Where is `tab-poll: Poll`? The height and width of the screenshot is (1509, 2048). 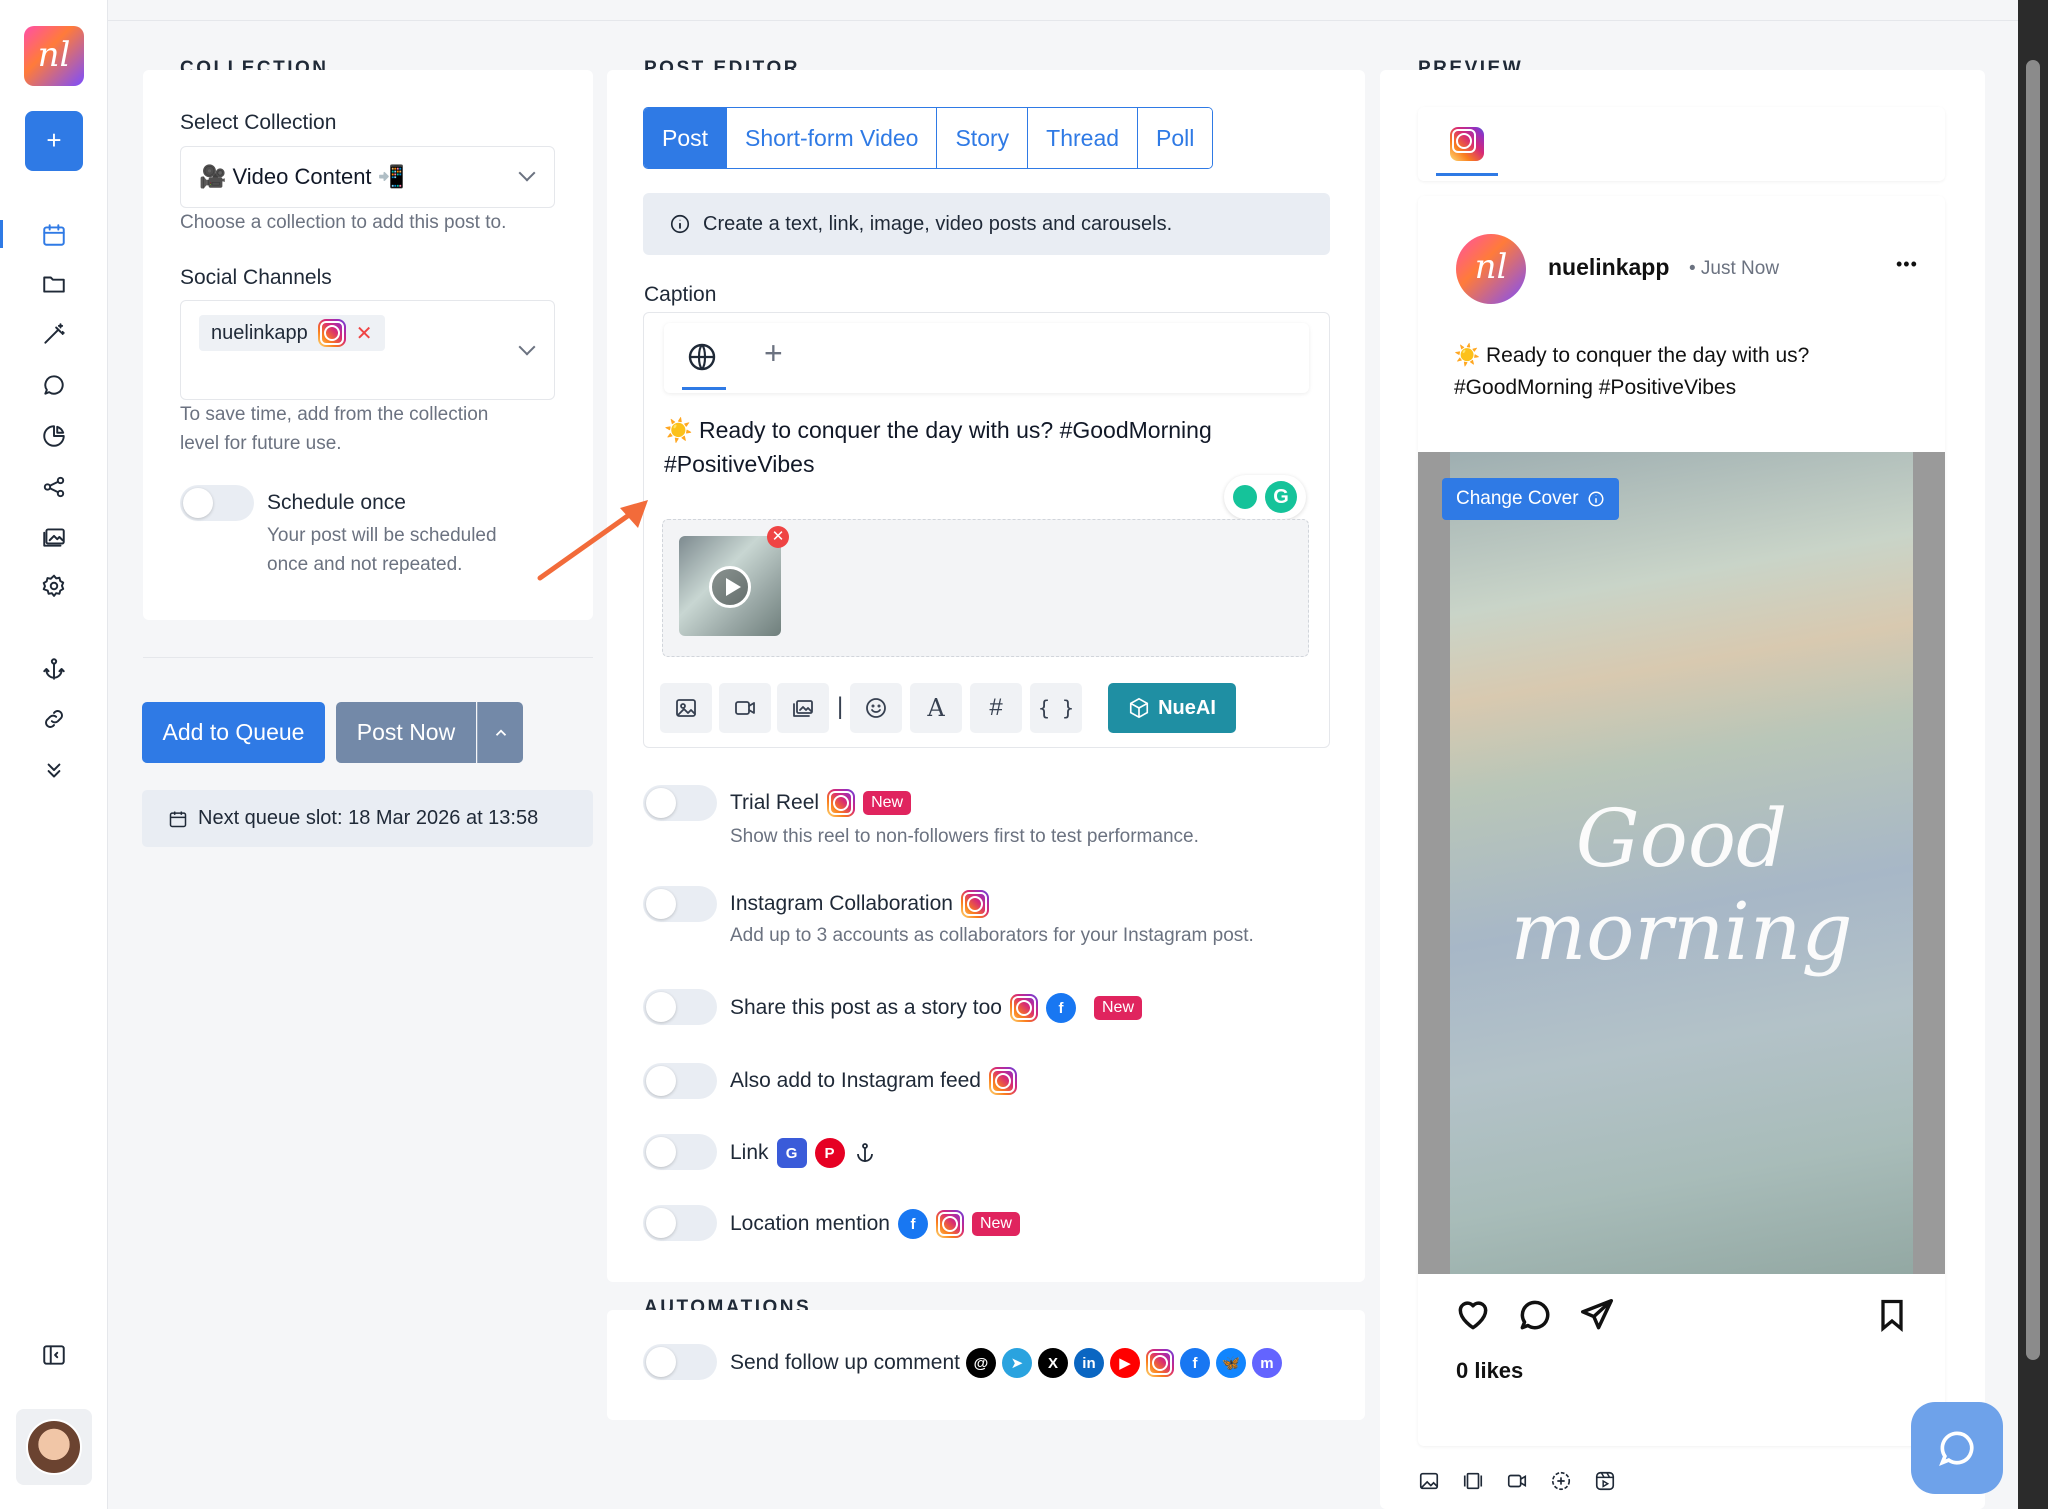
tab-poll: Poll is located at coordinates (1175, 138).